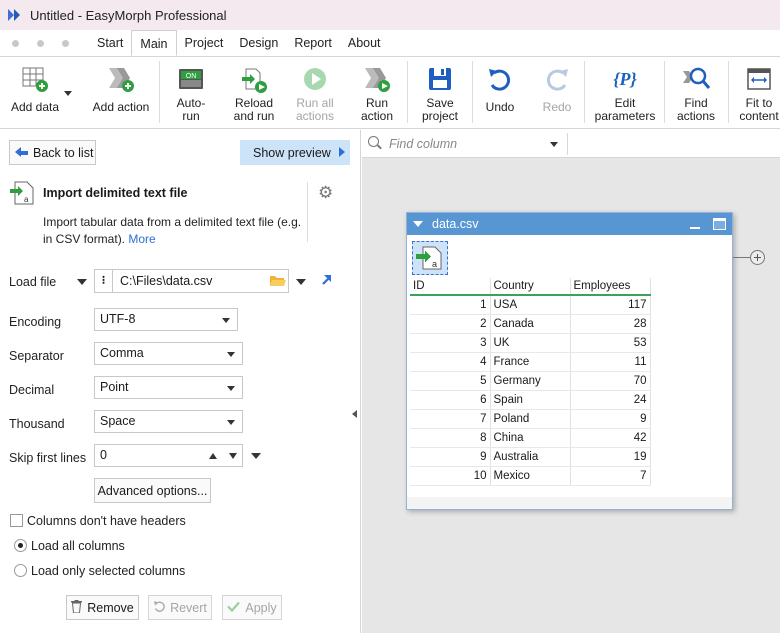 The width and height of the screenshot is (780, 633). I want to click on table-window-header: data.csv, so click(569, 224).